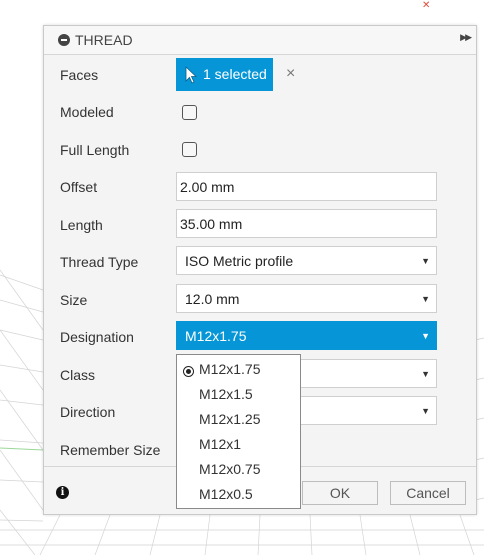 This screenshot has height=555, width=484. Describe the element at coordinates (230, 469) in the screenshot. I see `option-label: M12x0.75` at that location.